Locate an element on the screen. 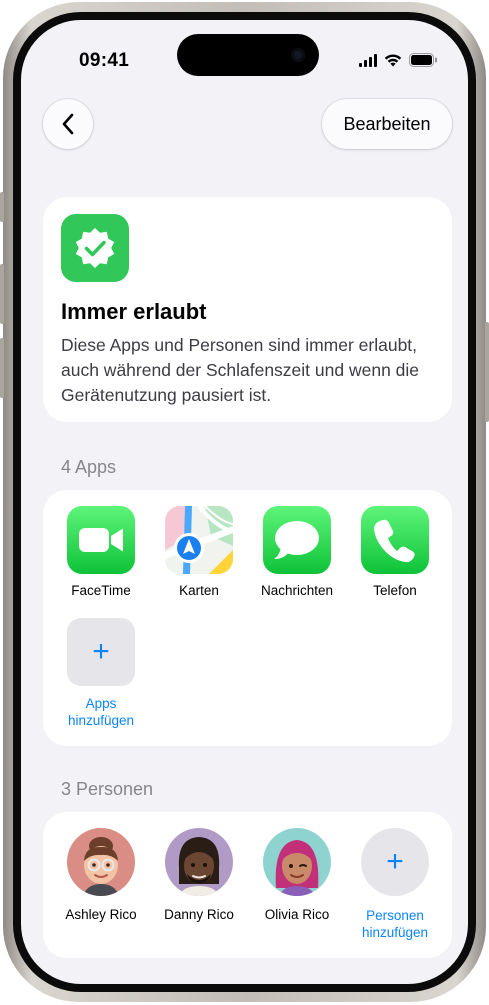 The image size is (489, 1005). back-button is located at coordinates (68, 124).